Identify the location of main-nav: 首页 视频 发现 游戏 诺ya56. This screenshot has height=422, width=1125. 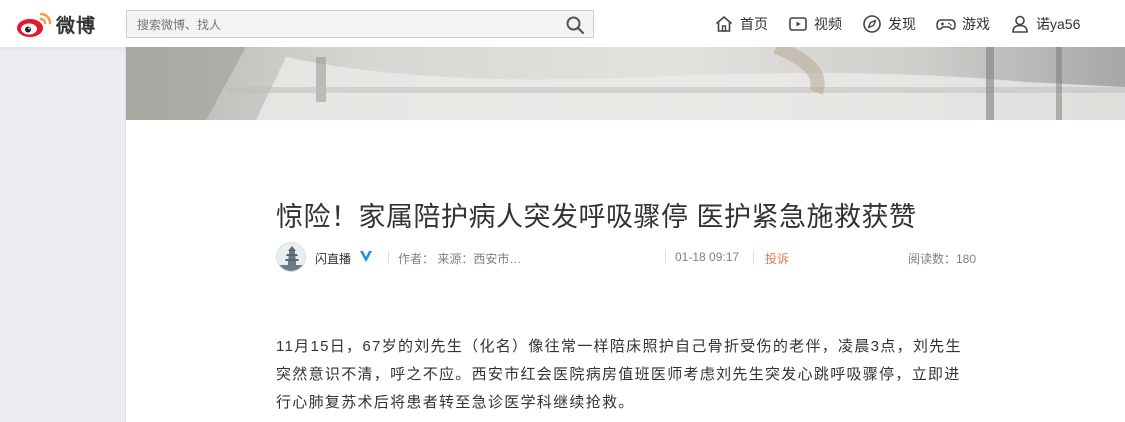
(897, 23).